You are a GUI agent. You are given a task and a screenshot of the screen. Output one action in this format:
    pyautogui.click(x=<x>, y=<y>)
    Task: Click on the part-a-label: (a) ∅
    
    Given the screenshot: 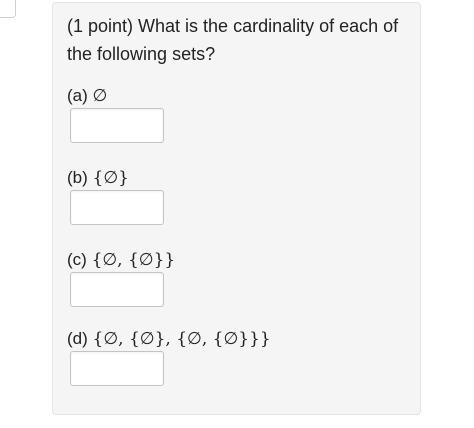 What is the action you would take?
    pyautogui.click(x=87, y=96)
    